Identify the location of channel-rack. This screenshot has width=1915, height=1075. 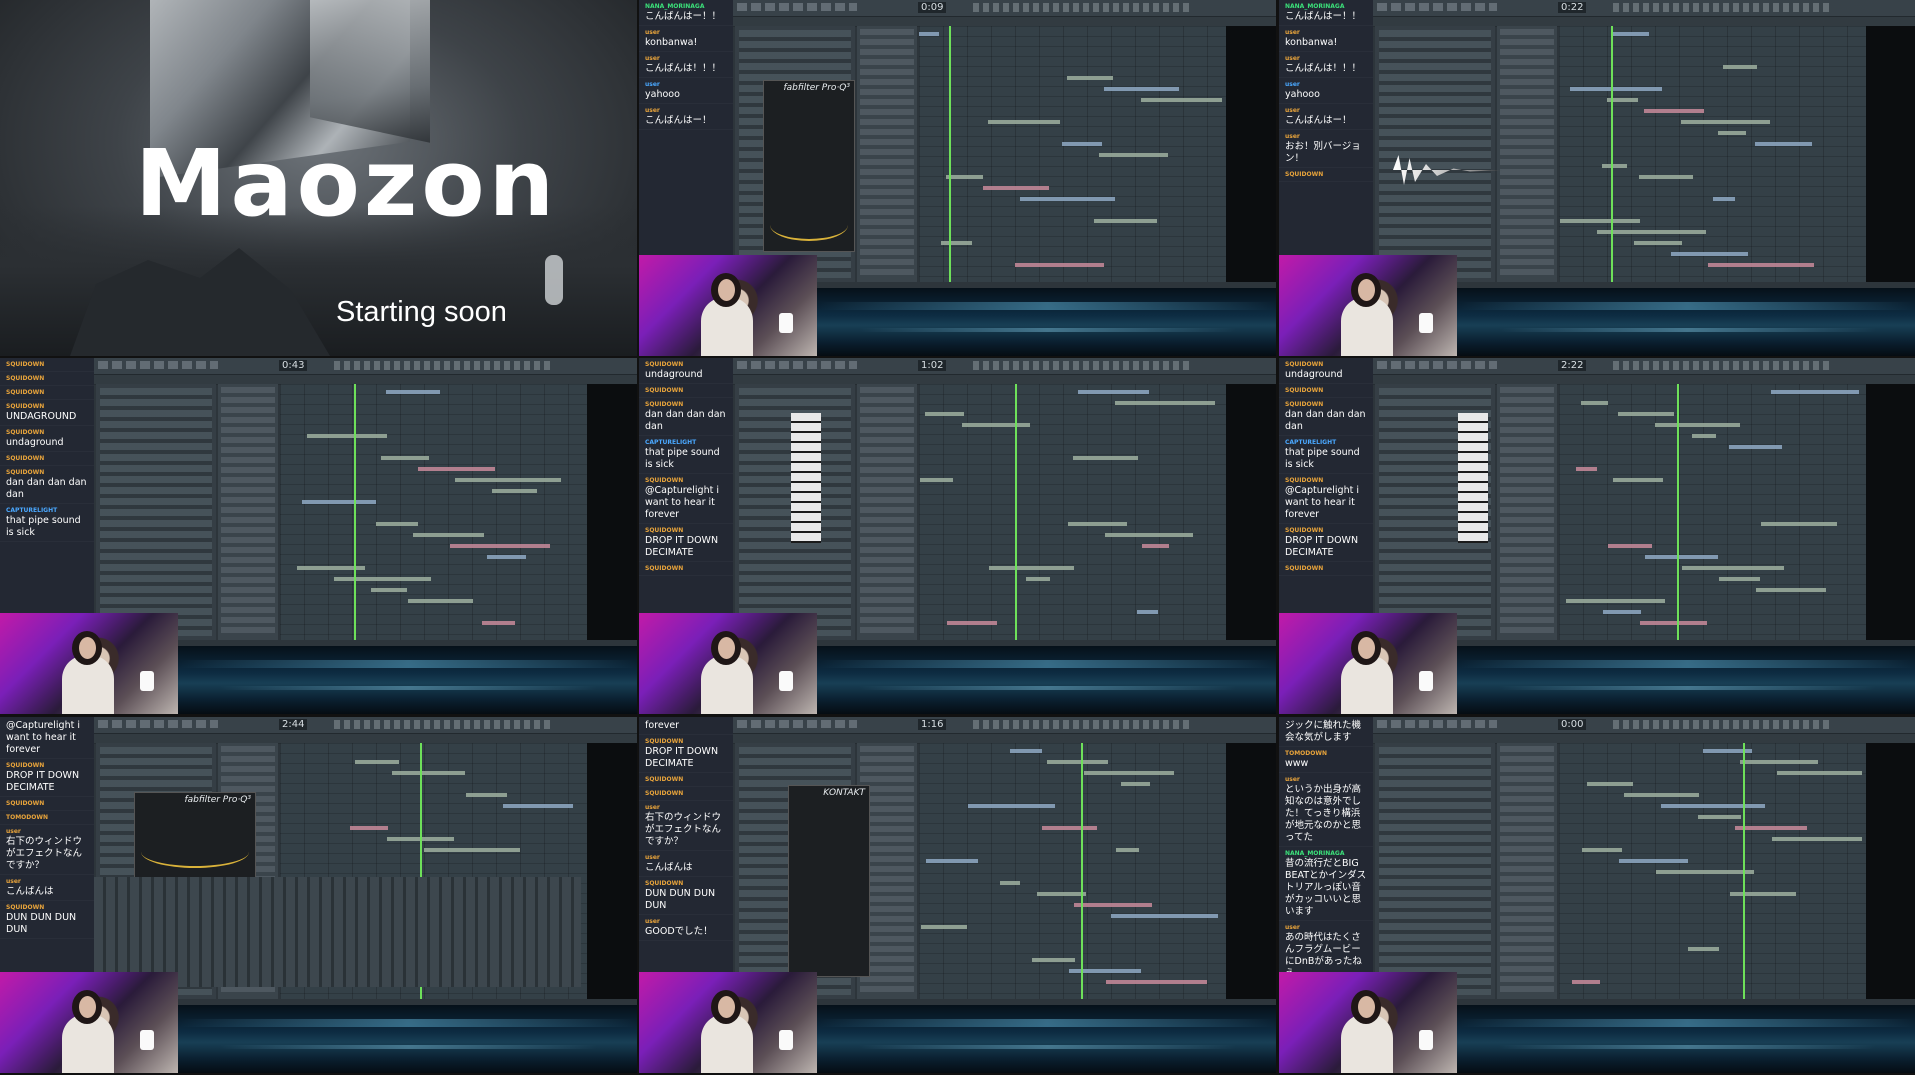
(1435, 871).